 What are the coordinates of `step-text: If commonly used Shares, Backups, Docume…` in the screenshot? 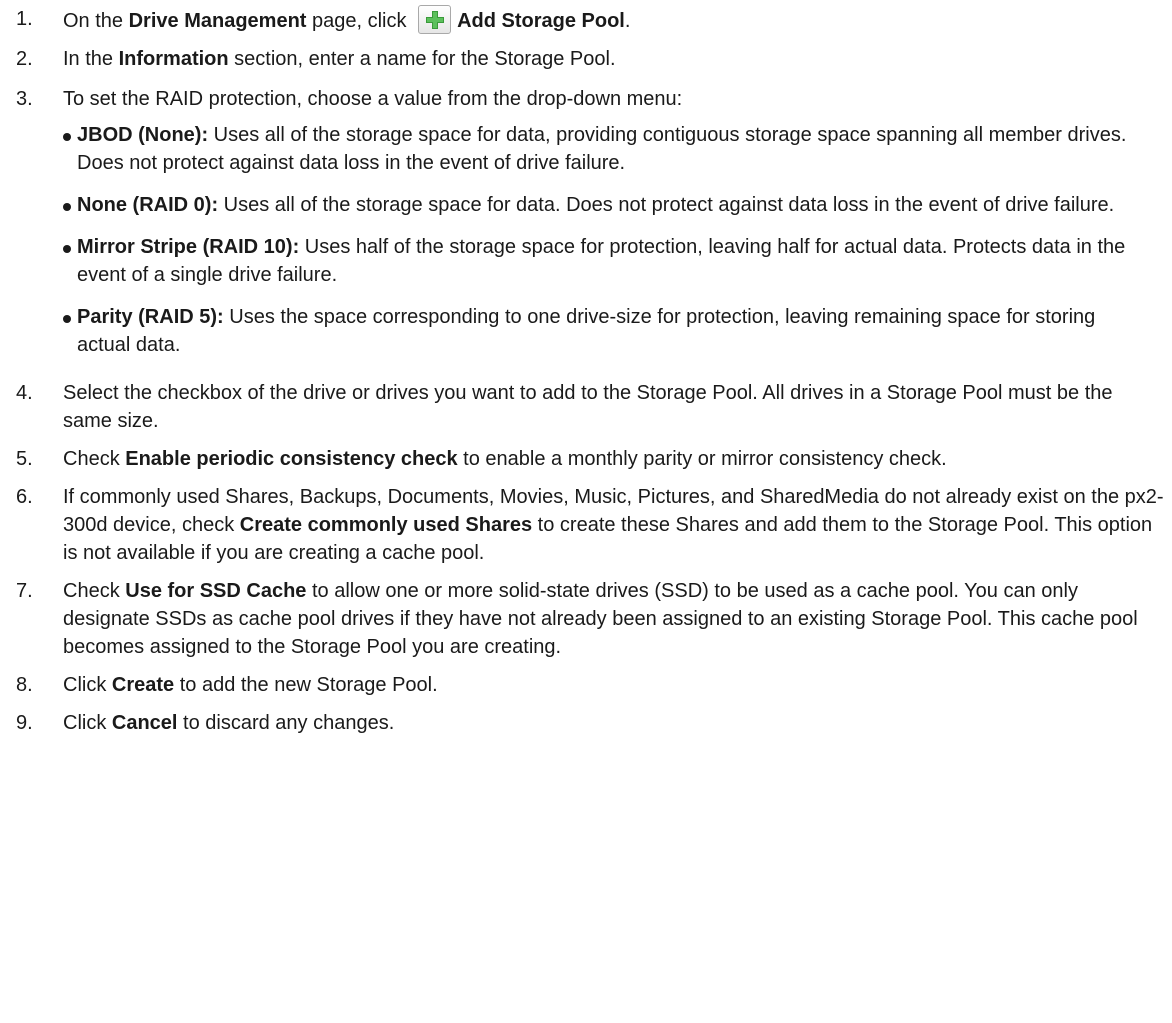 It's located at (613, 525).